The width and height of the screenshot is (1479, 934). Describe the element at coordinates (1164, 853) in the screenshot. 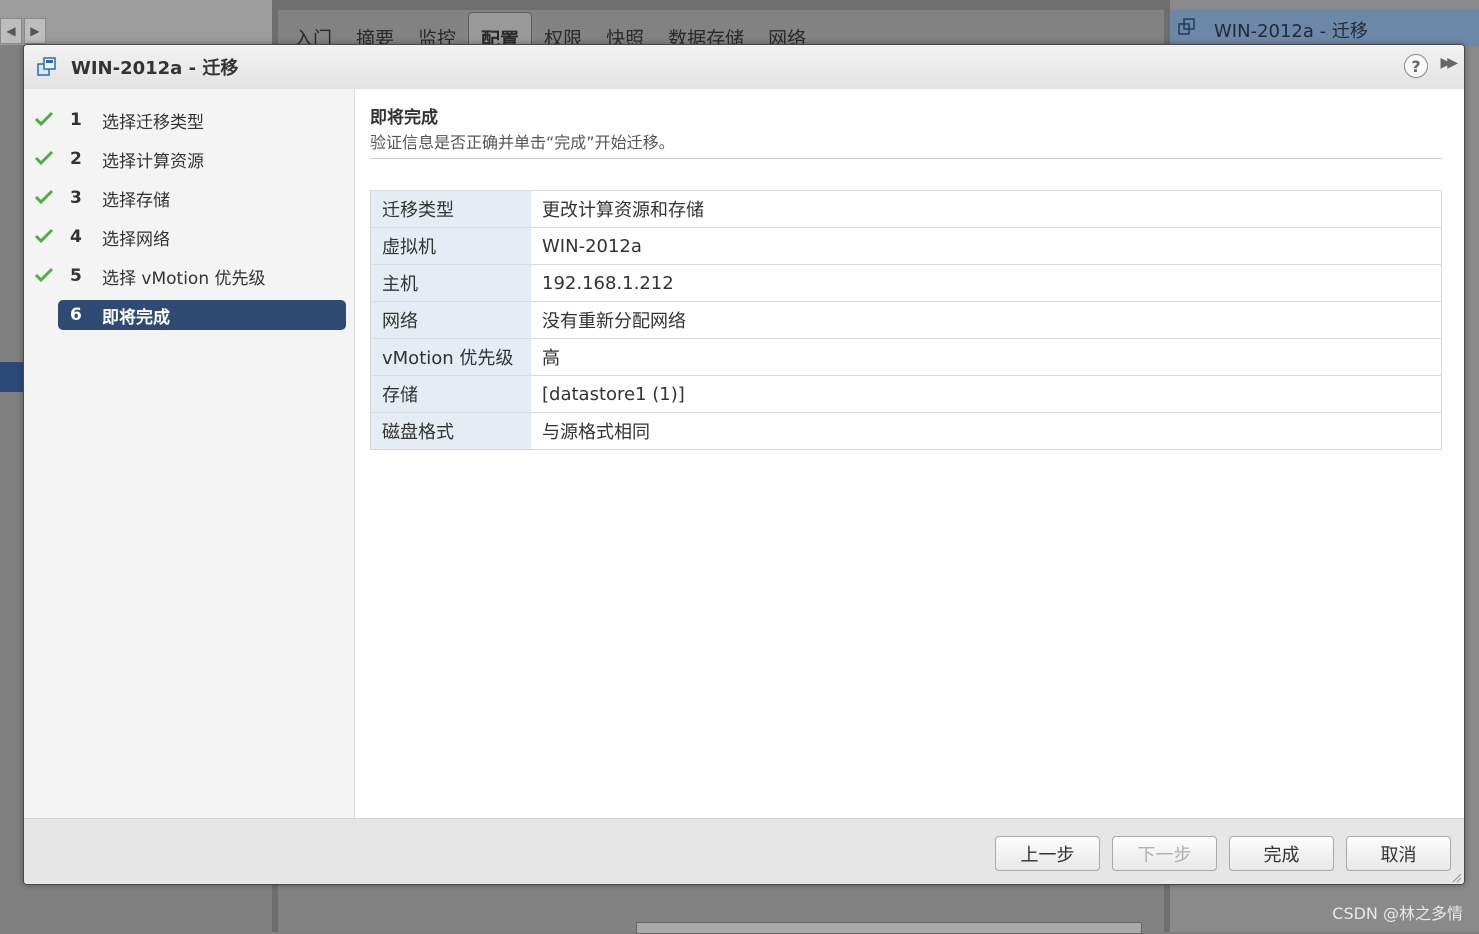

I see `next-button: 下一步` at that location.